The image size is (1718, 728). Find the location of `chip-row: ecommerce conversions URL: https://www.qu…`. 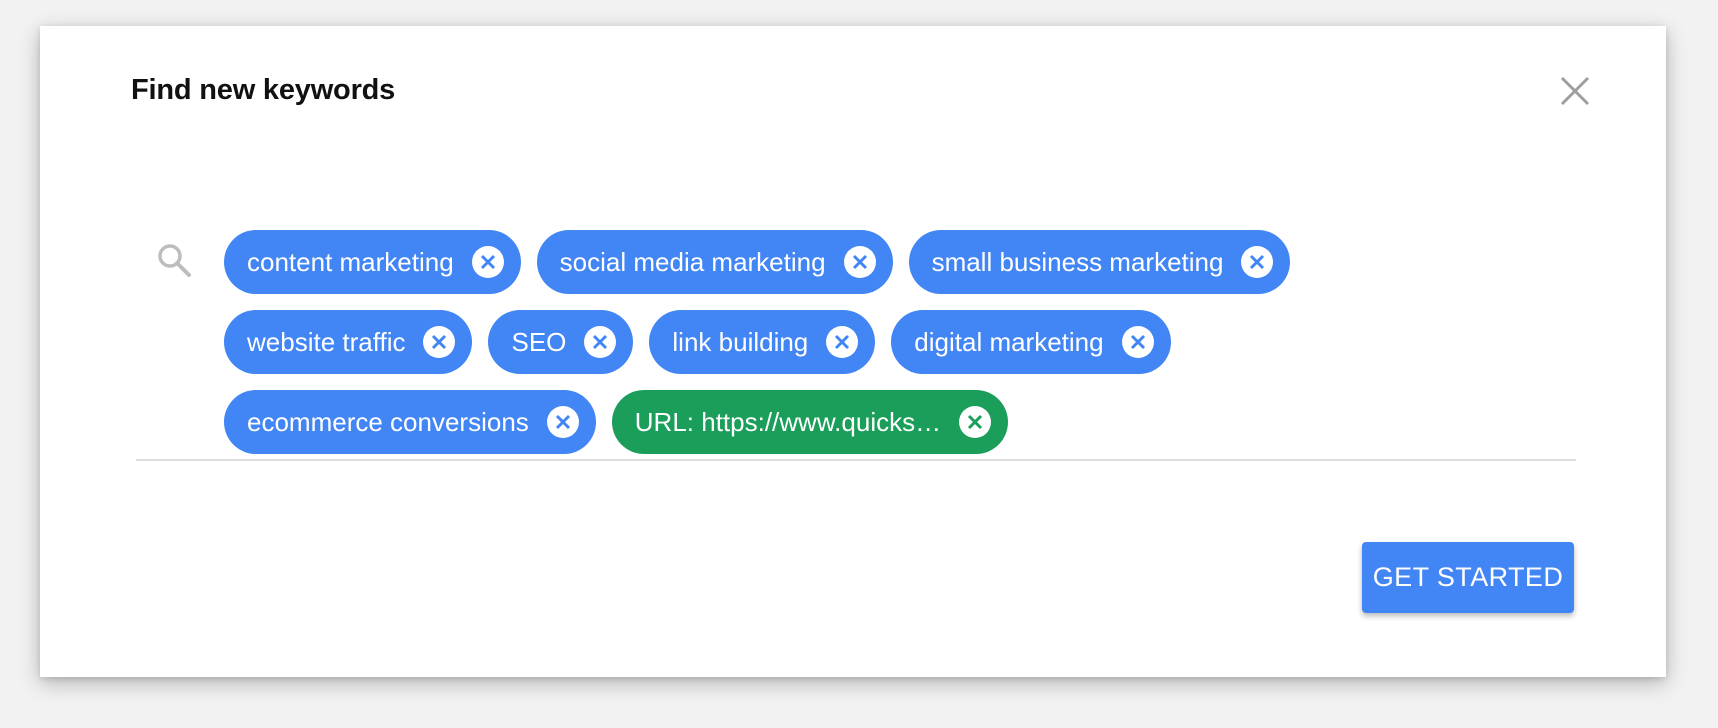

chip-row: ecommerce conversions URL: https://www.qu… is located at coordinates (934, 422).